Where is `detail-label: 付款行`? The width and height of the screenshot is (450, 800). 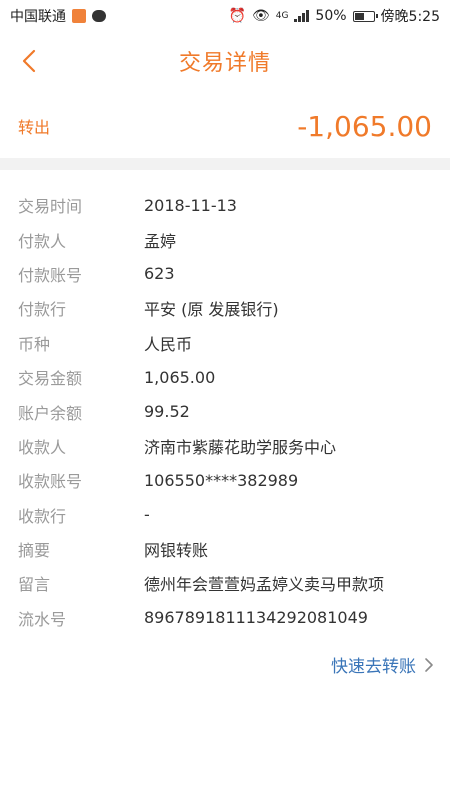 detail-label: 付款行 is located at coordinates (42, 310).